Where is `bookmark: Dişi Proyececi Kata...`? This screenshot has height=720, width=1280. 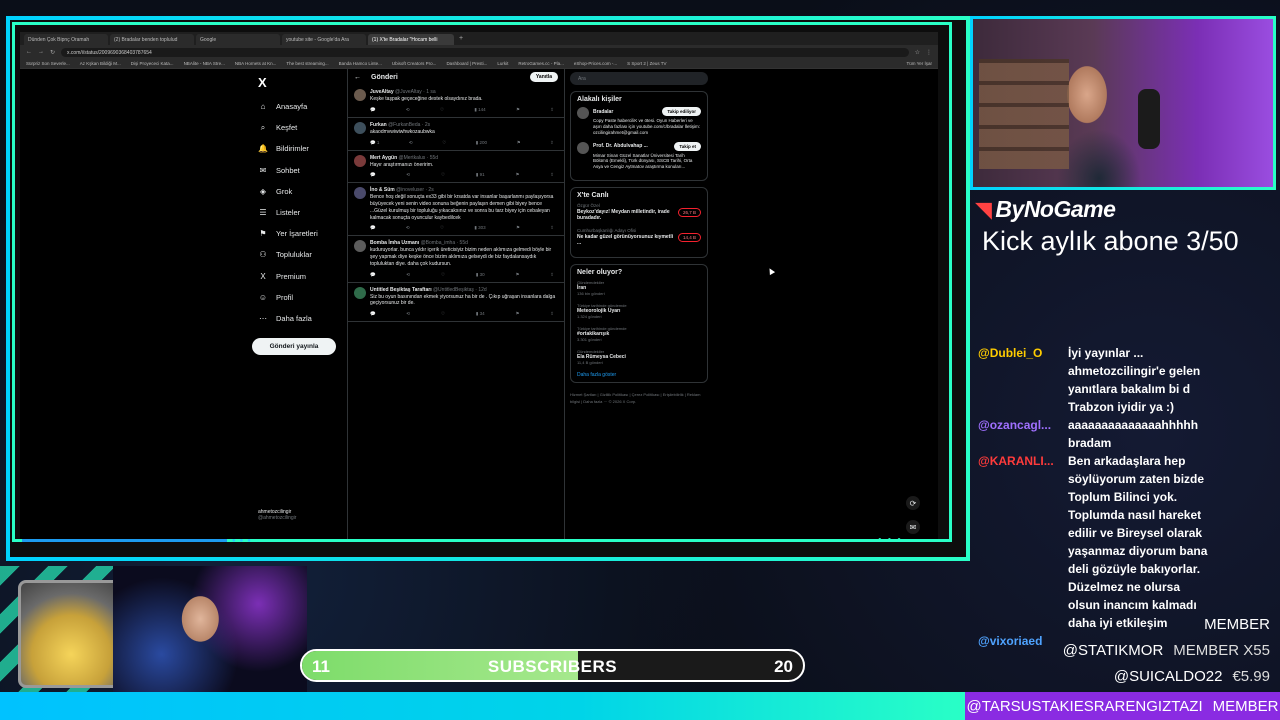 bookmark: Dişi Proyececi Kata... is located at coordinates (152, 63).